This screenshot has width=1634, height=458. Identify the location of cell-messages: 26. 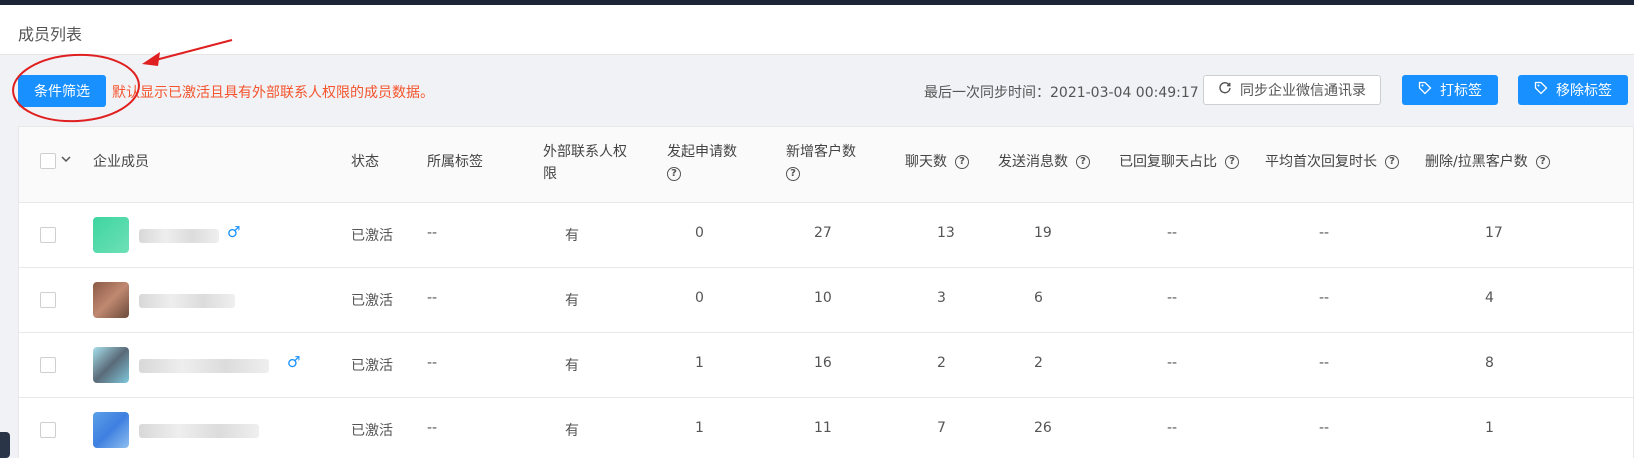
(1043, 428).